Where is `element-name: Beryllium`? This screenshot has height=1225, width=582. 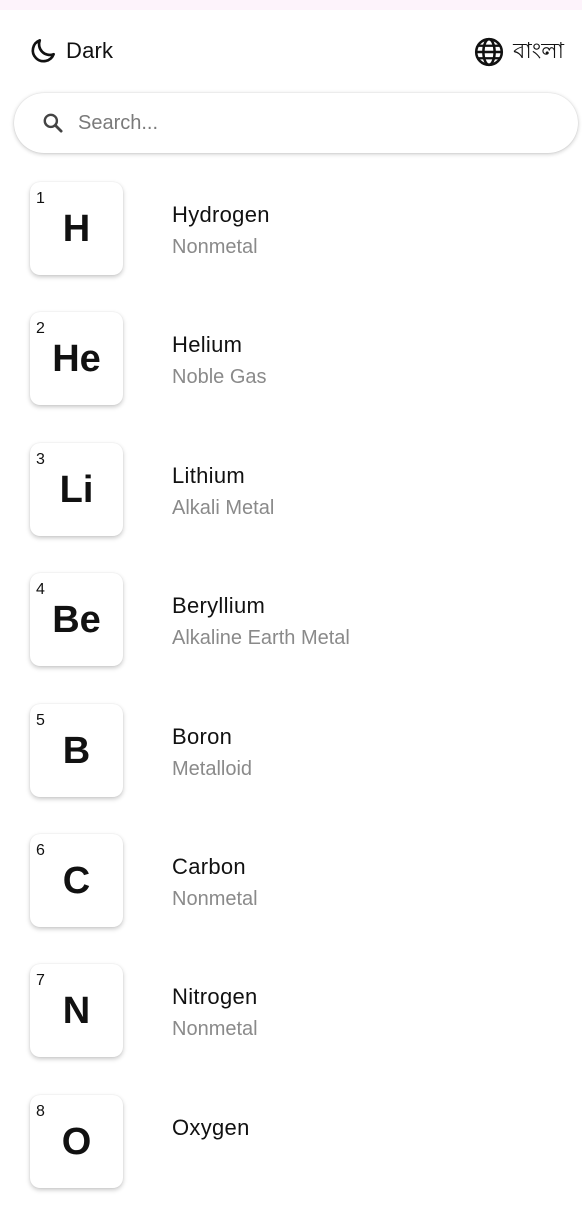
element-name: Beryllium is located at coordinates (219, 606).